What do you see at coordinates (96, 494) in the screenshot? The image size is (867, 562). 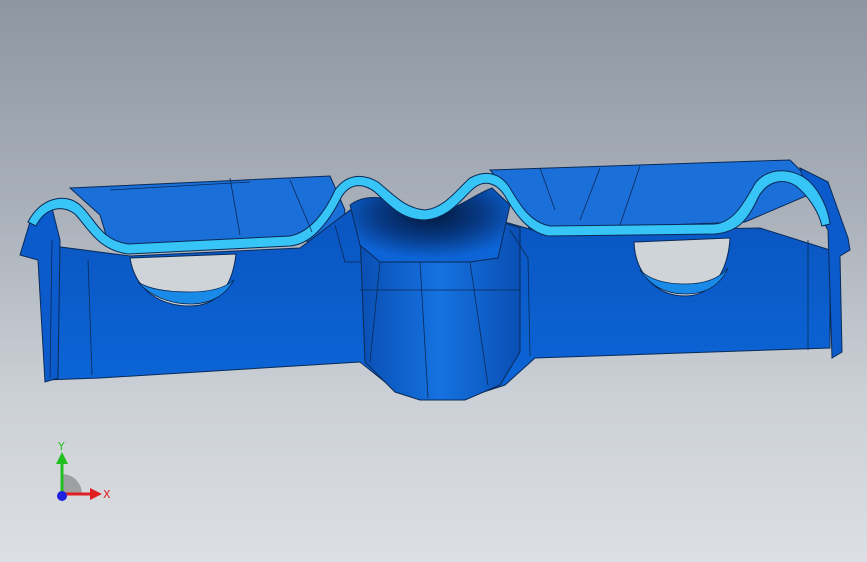 I see `x-axis-arrow-icon` at bounding box center [96, 494].